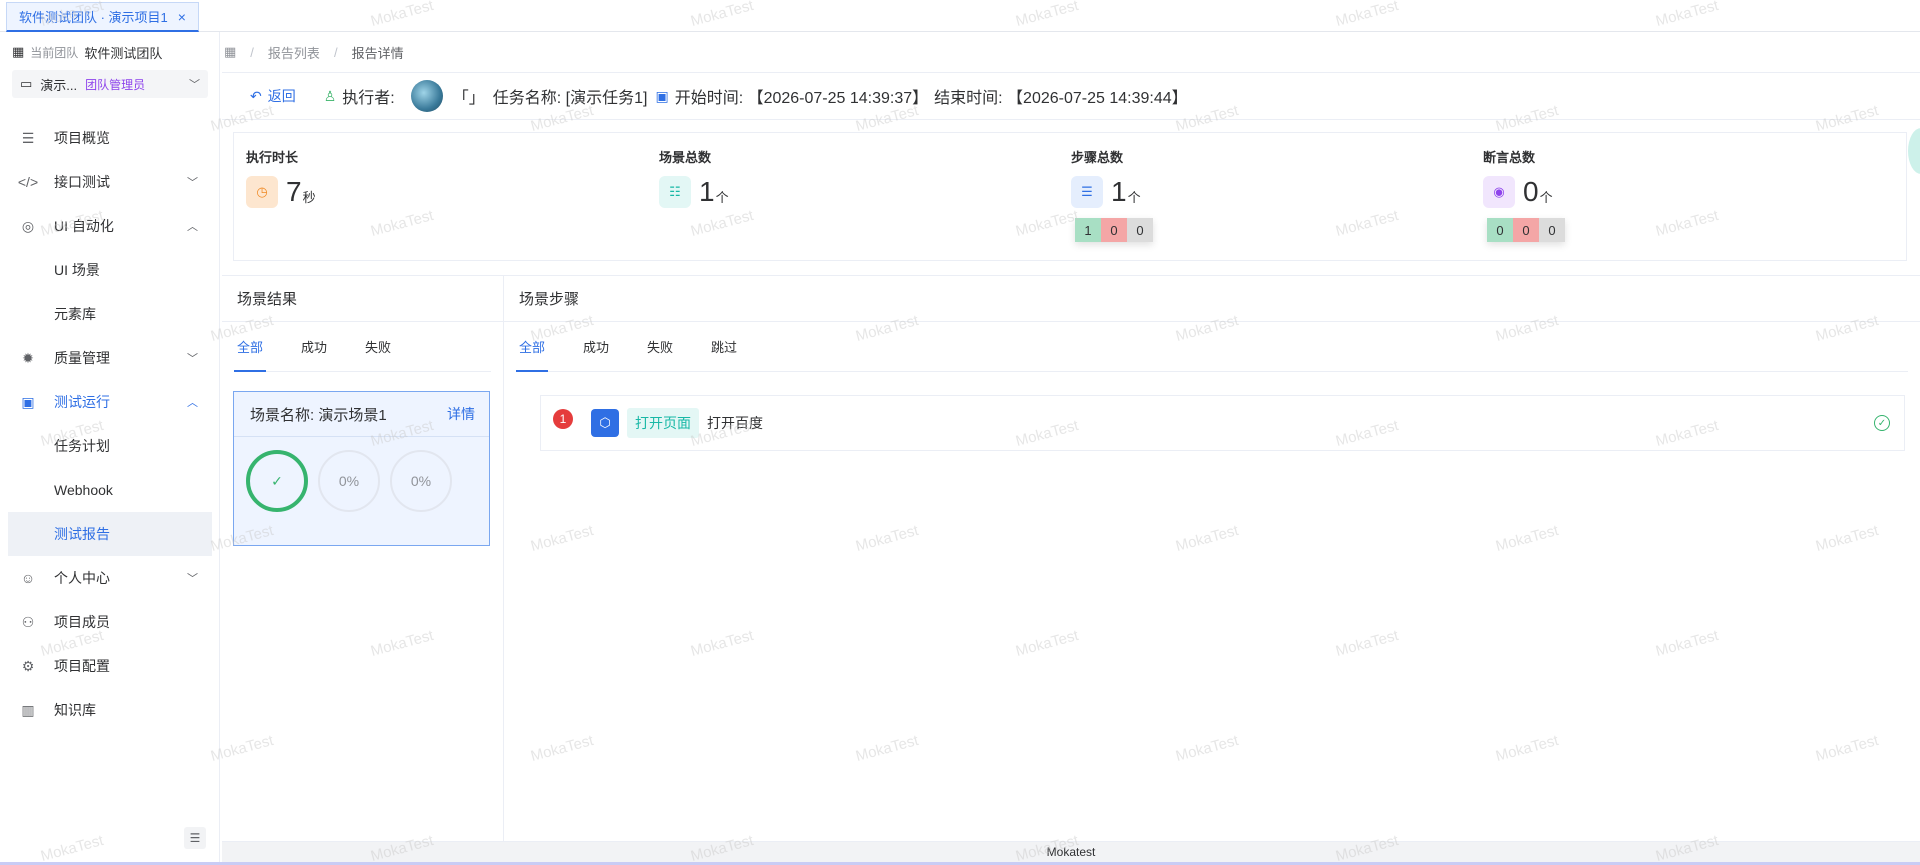 Image resolution: width=1920 pixels, height=865 pixels. Describe the element at coordinates (115, 84) in the screenshot. I see `project-role: 团队管理员` at that location.